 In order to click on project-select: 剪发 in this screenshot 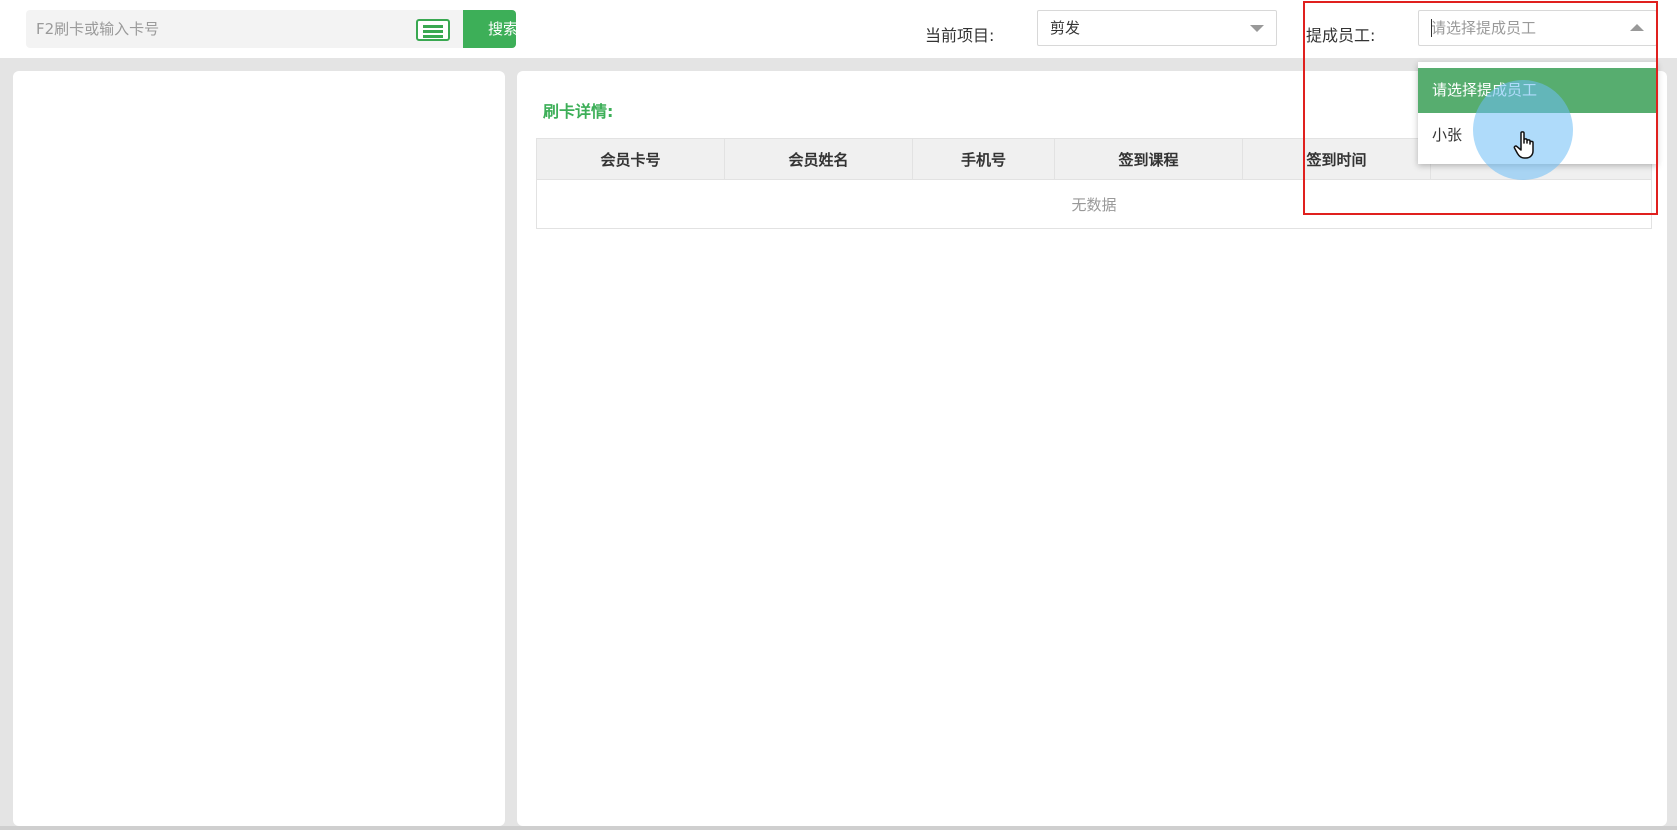, I will do `click(1157, 28)`.